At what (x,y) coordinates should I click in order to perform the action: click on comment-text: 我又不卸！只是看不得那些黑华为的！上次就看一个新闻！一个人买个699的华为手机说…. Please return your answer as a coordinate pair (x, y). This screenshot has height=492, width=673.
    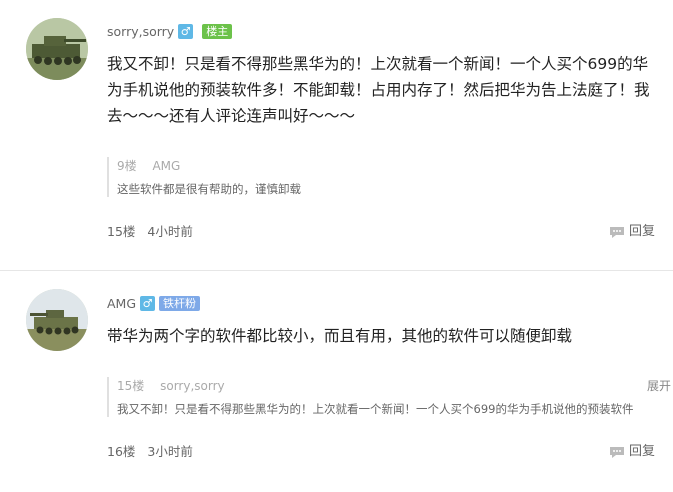
    Looking at the image, I should click on (378, 90).